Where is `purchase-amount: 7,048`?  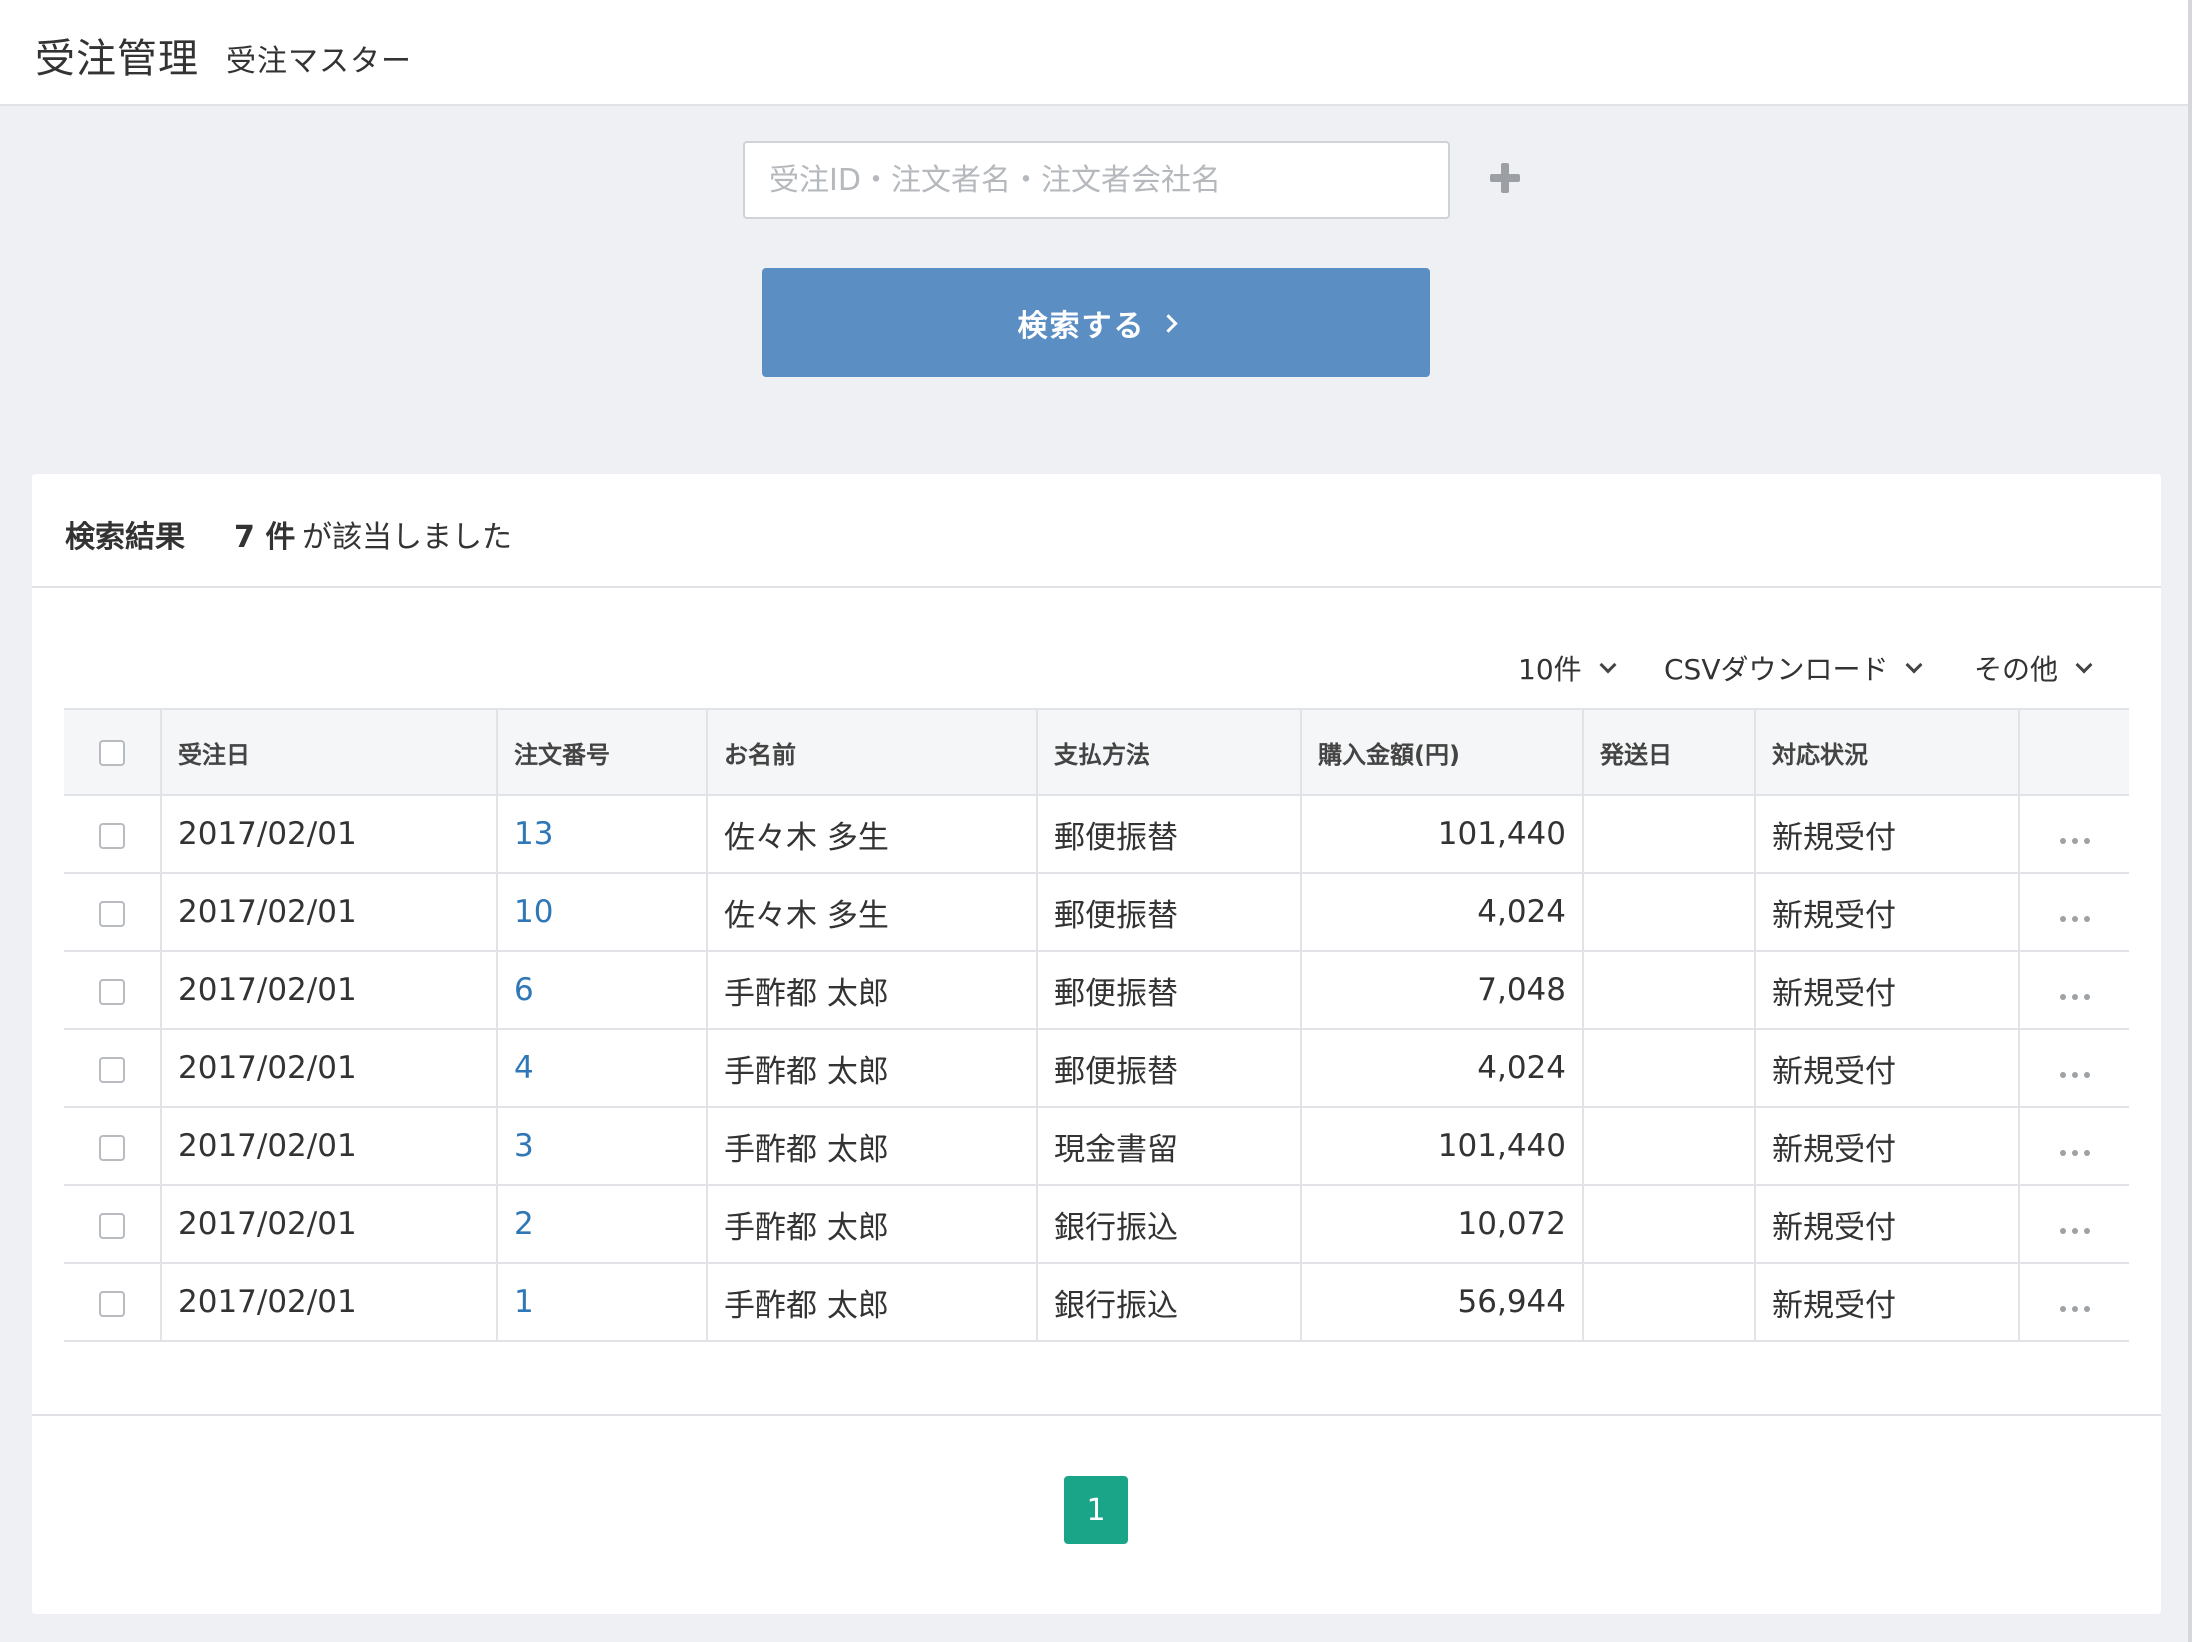
purchase-amount: 7,048 is located at coordinates (1441, 990).